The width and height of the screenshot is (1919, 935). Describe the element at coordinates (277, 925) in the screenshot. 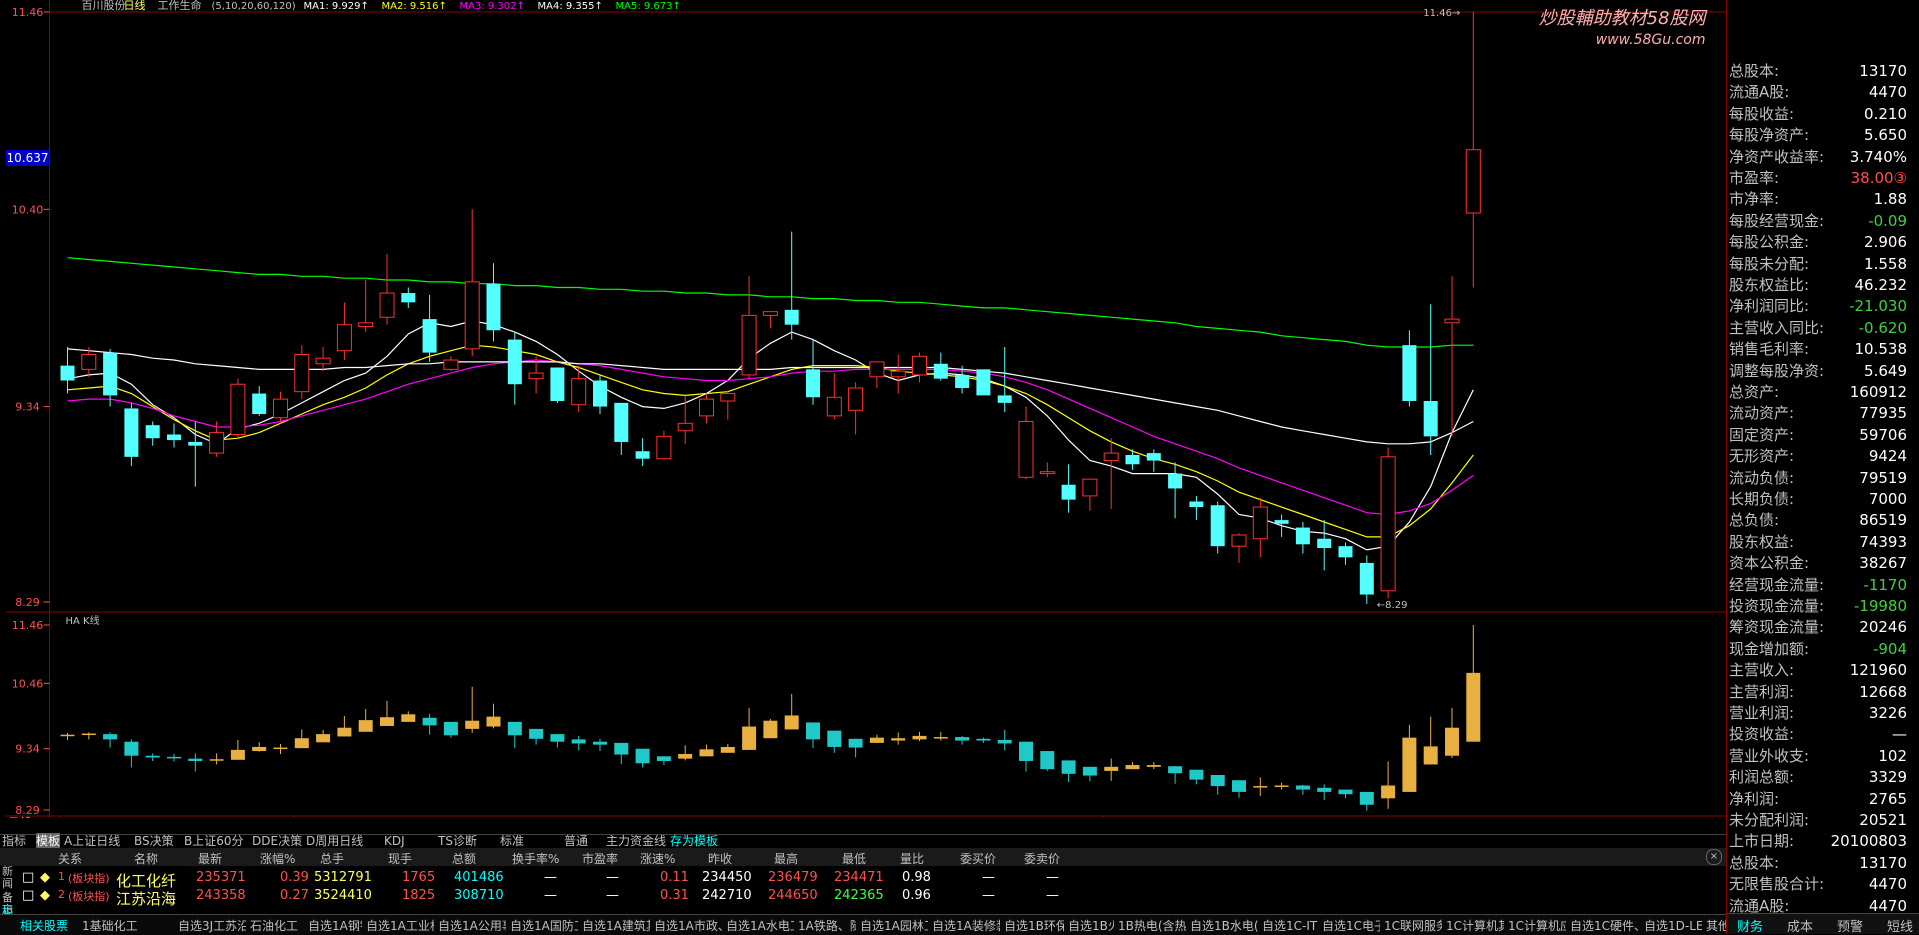

I see `sector-tab-3: 石油化工` at that location.